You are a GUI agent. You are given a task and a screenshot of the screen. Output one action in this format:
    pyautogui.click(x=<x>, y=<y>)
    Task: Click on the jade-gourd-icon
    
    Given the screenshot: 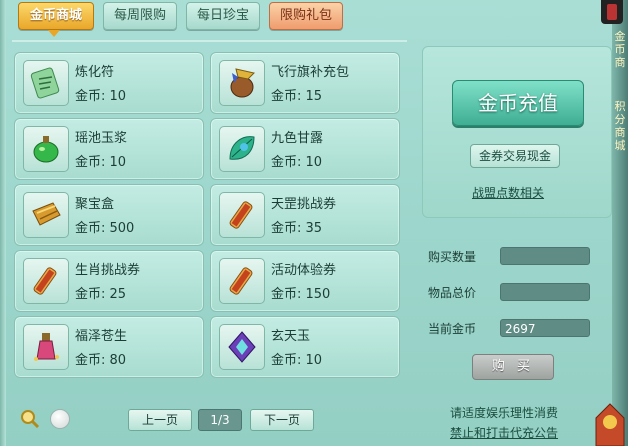 What is the action you would take?
    pyautogui.click(x=46, y=149)
    